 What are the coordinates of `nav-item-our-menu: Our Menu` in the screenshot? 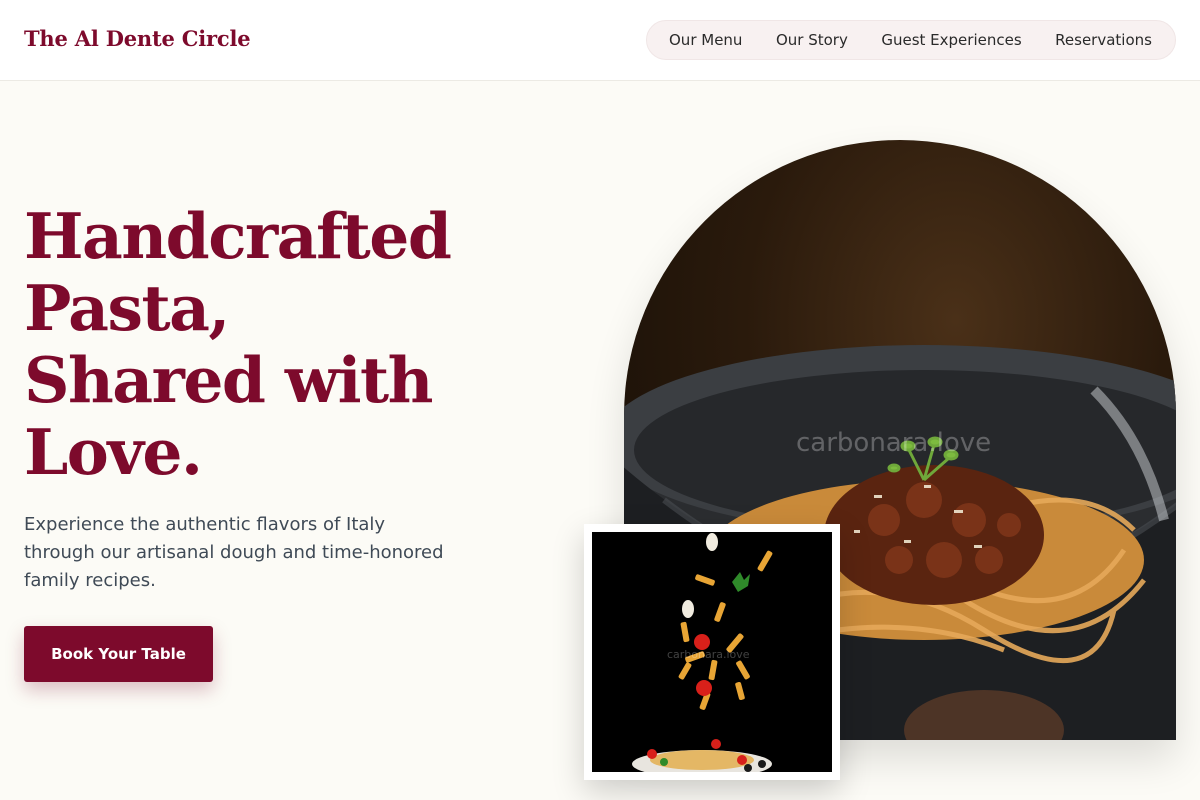 It's located at (705, 40).